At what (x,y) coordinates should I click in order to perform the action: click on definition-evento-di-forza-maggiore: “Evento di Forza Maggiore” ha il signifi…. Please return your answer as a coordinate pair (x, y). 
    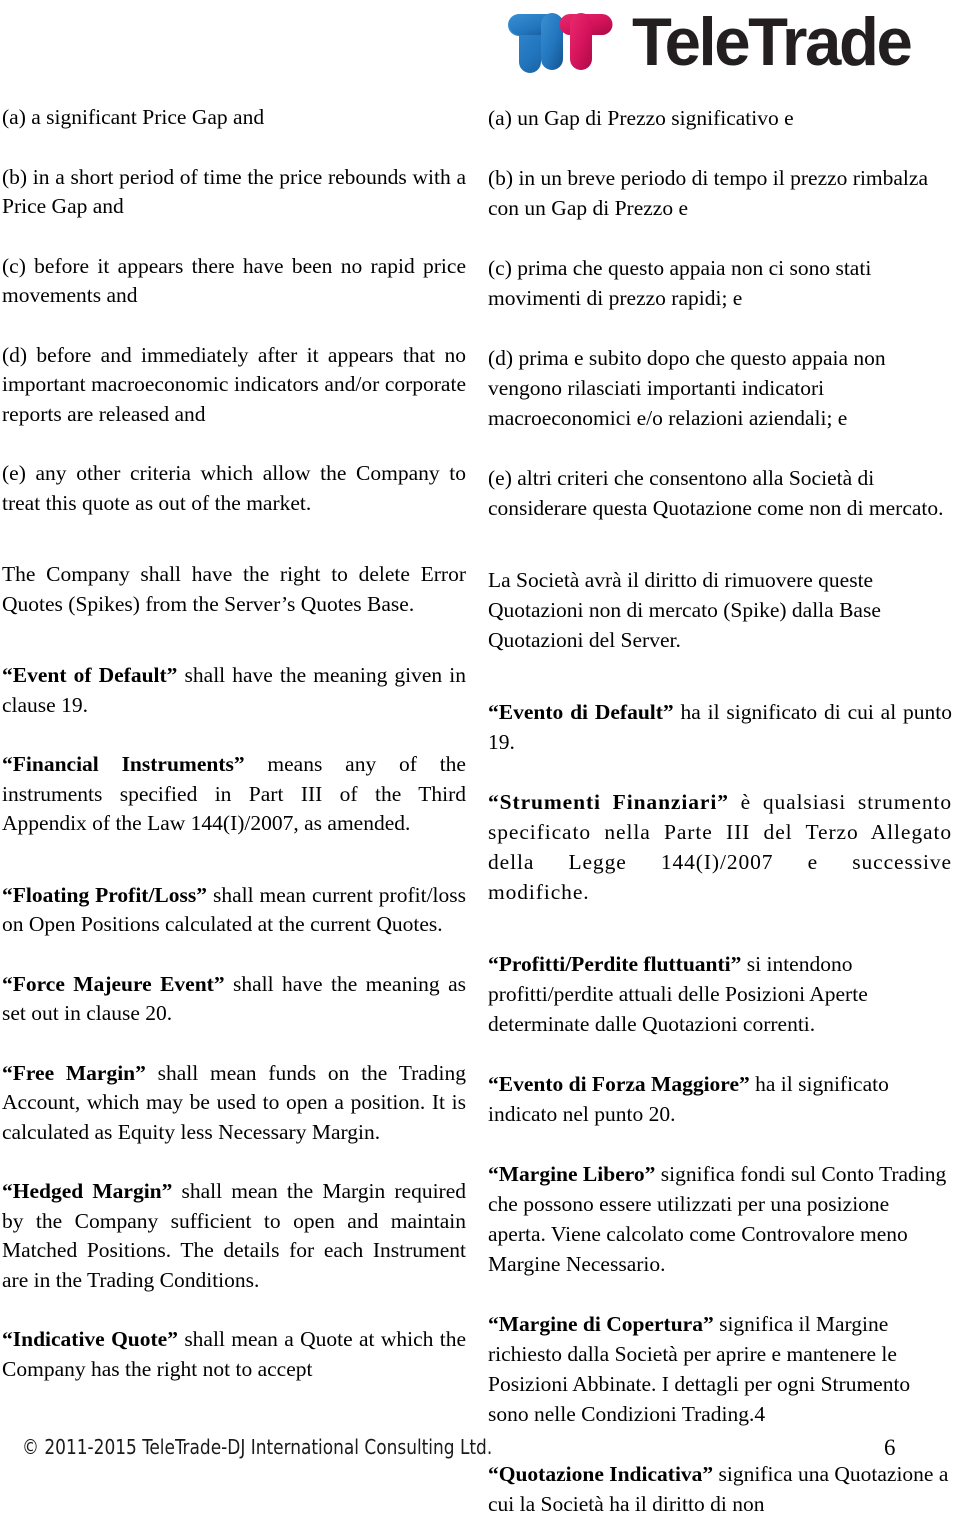
    Looking at the image, I should click on (720, 1099).